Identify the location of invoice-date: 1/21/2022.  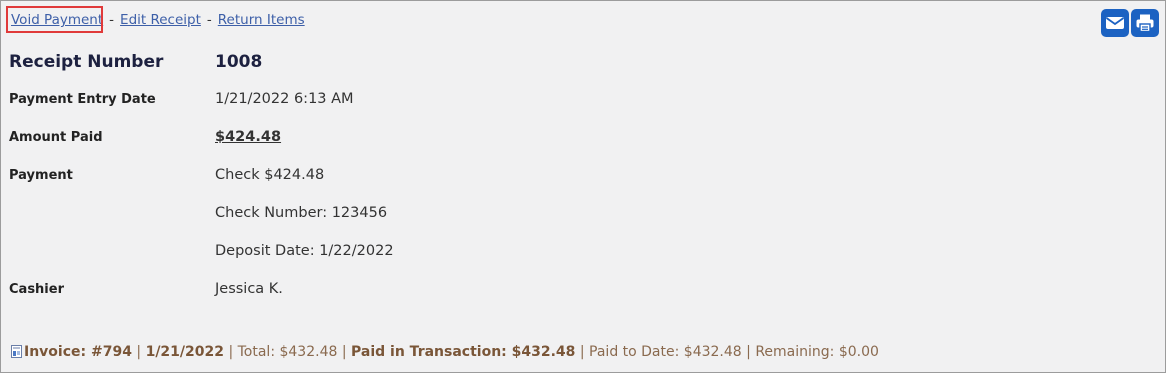
(184, 352).